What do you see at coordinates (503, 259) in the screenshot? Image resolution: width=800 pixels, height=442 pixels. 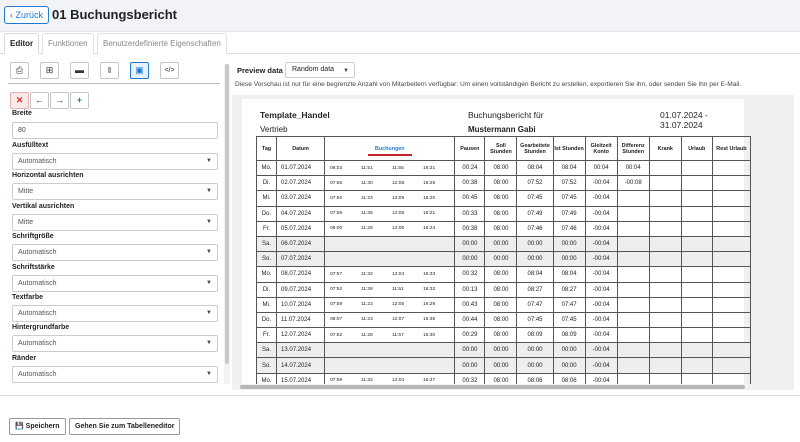 I see `table-row: So. 07.07.2024 00:00 00:00 00:00 00:00 -00:04` at bounding box center [503, 259].